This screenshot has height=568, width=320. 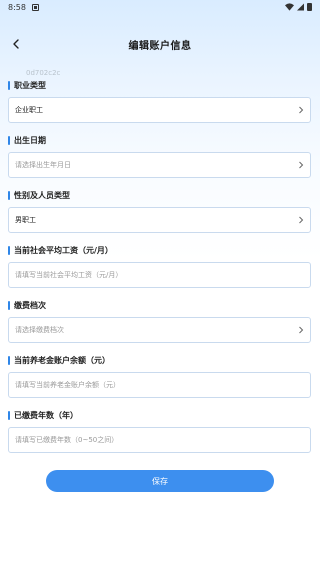 I want to click on pension-balance-label: 当前养老金账户余额（元）, so click(x=62, y=360).